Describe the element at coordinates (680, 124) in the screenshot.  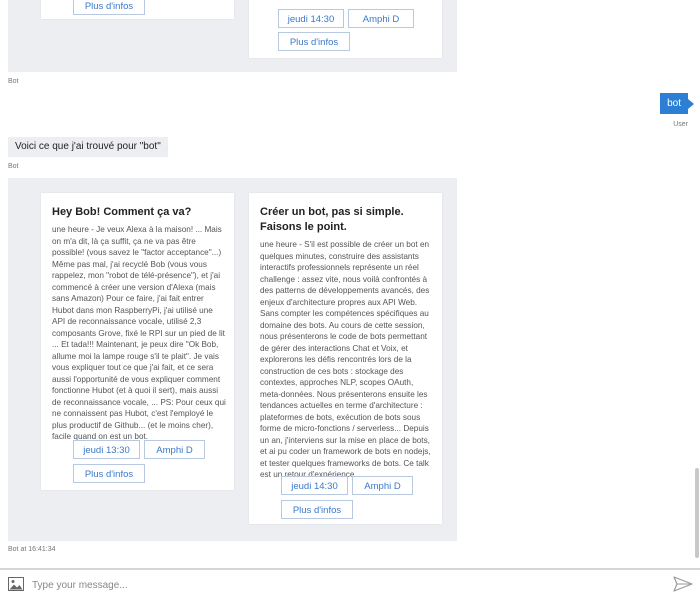
I see `sender-label: User` at that location.